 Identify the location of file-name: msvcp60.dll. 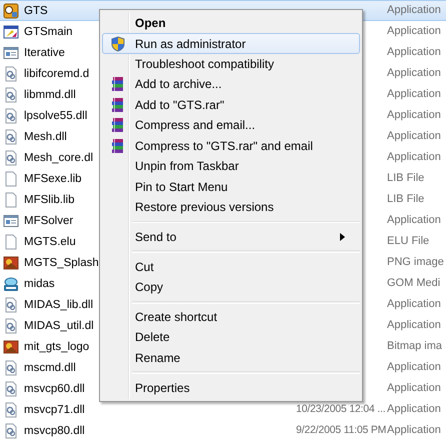
(54, 389).